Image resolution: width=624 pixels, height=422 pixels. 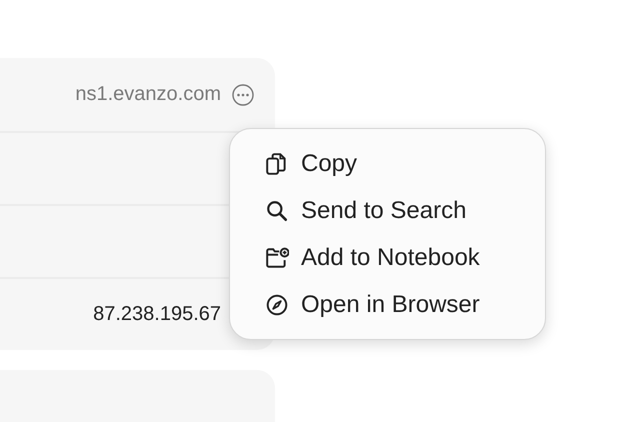 I want to click on menu-item: Open in Browser, so click(x=387, y=304).